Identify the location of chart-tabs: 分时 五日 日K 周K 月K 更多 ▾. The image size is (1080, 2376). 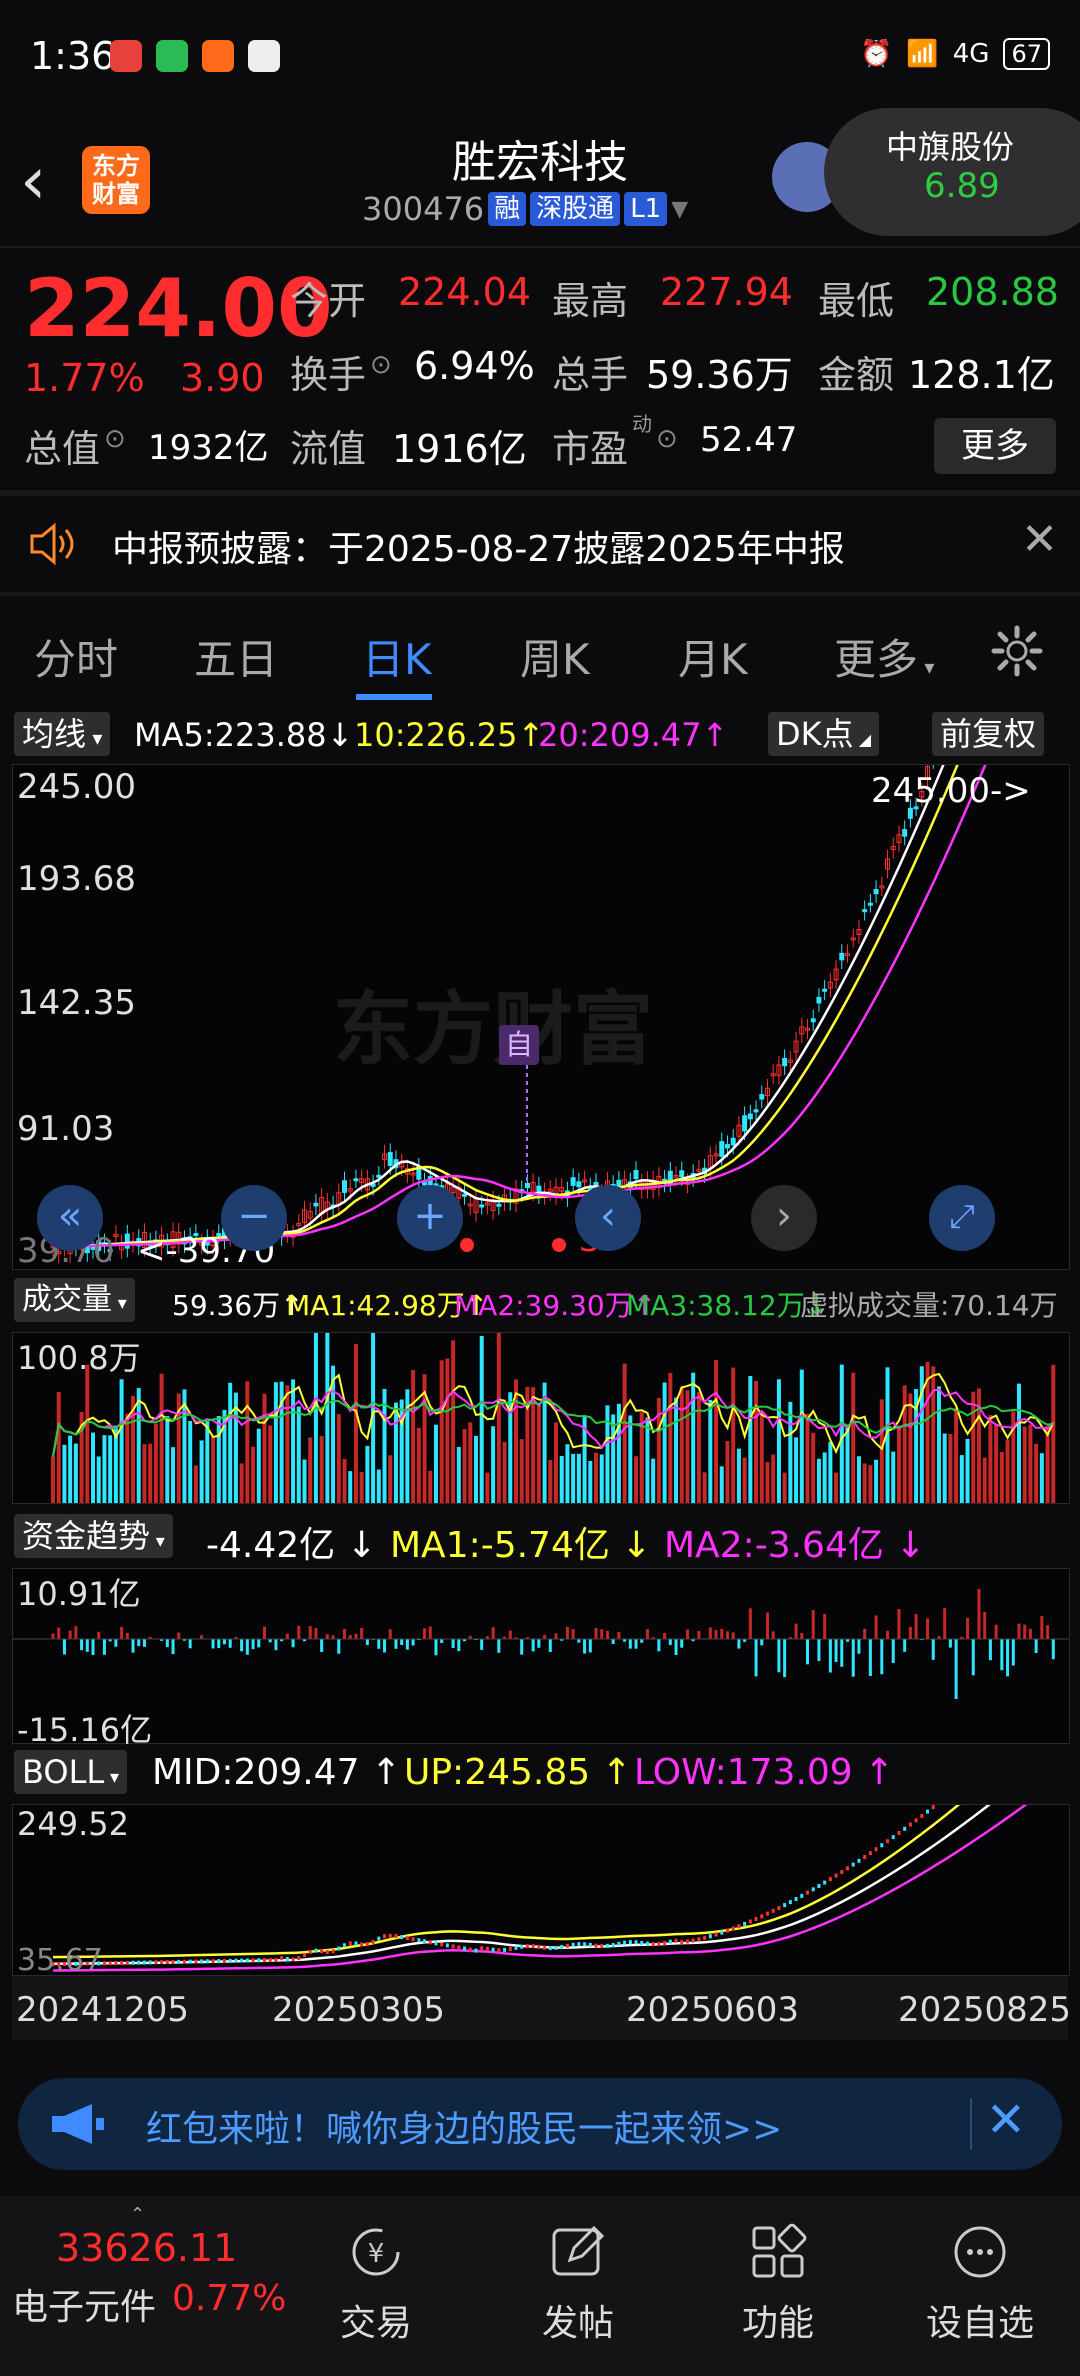
(540, 651).